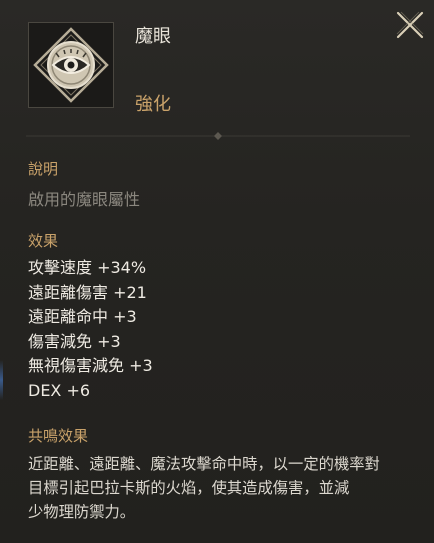 Image resolution: width=434 pixels, height=543 pixels. I want to click on effects-heading: 效果, so click(43, 241).